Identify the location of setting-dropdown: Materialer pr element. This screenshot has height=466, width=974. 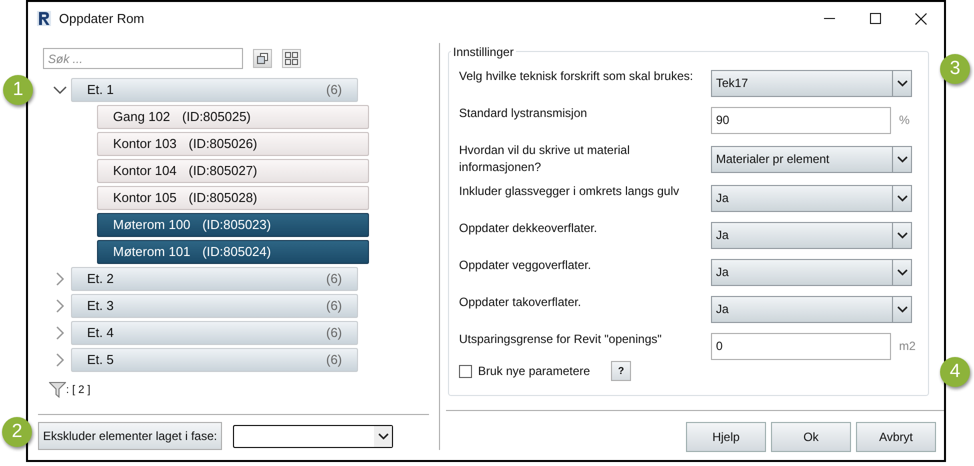
(811, 159).